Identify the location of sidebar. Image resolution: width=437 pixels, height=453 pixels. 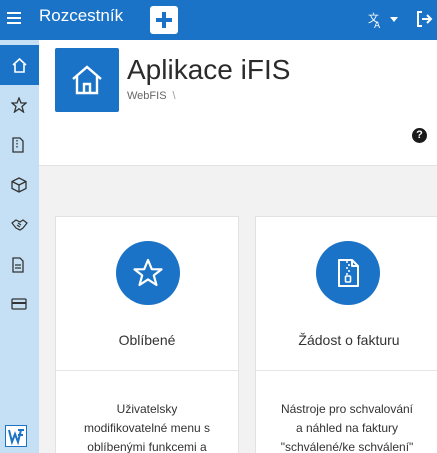
(19, 246).